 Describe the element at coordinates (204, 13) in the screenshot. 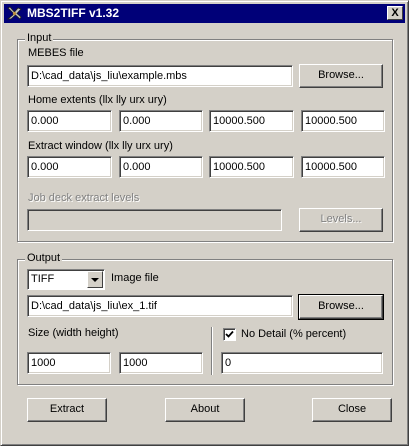

I see `title-bar: MBS2TIFF v1.32 X` at that location.